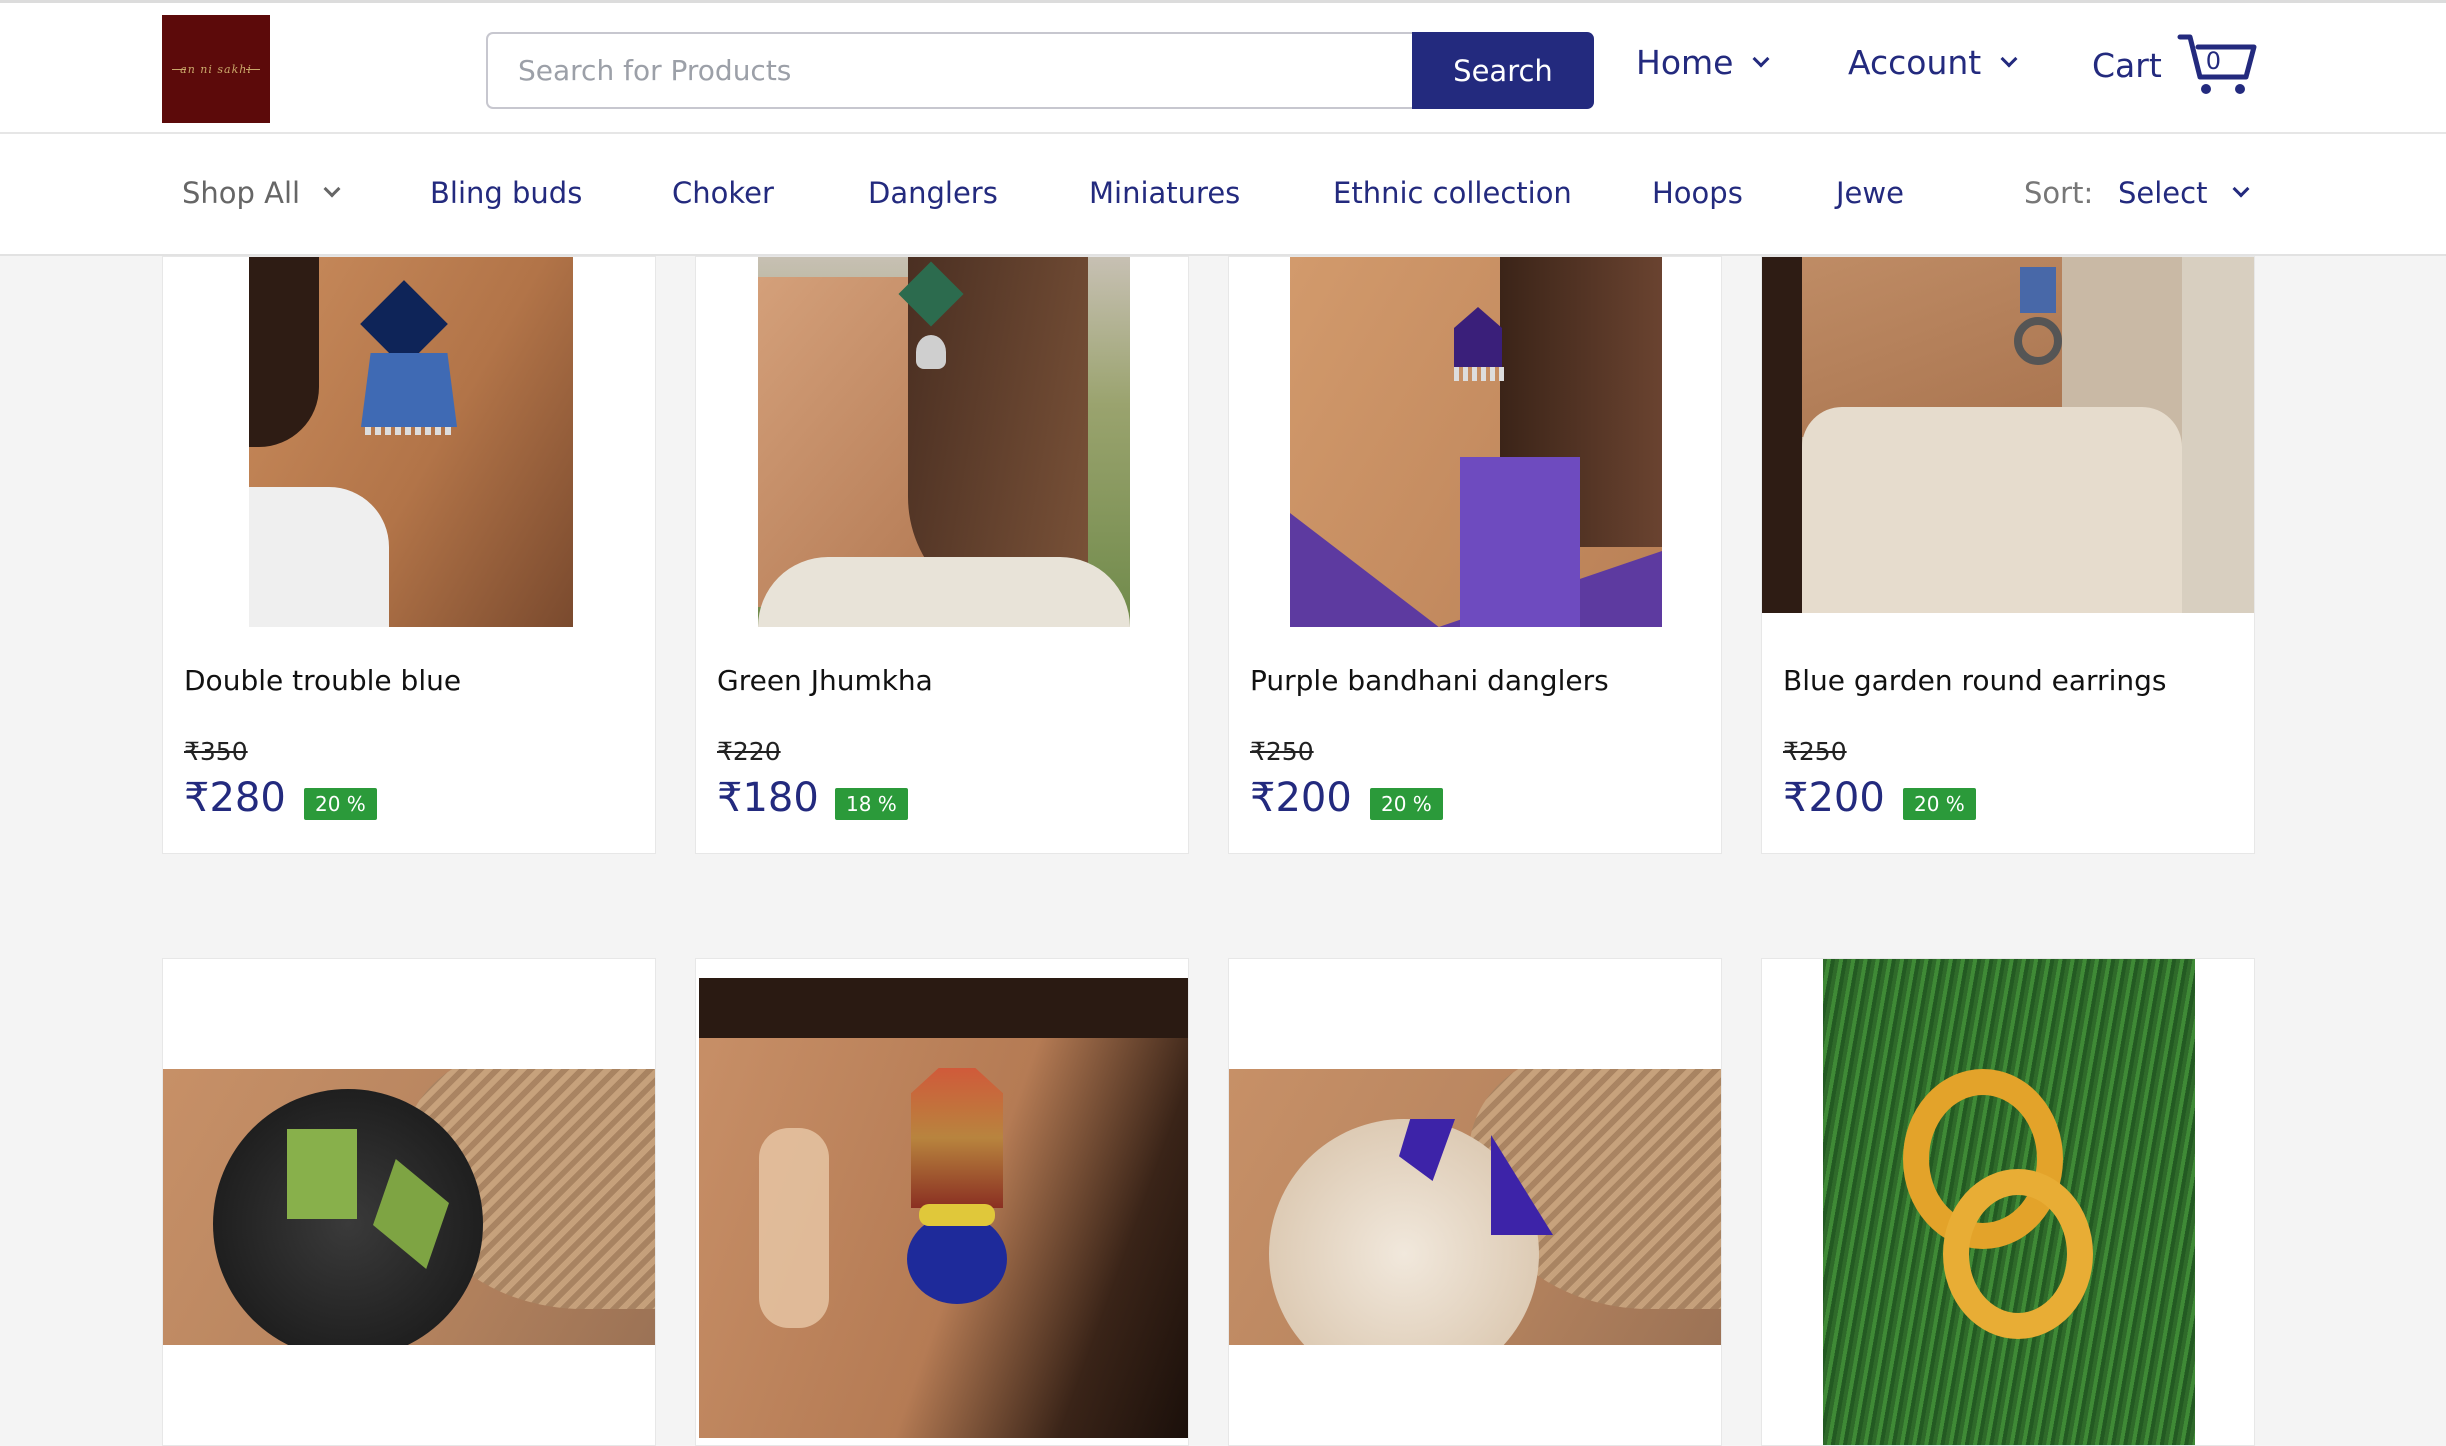  What do you see at coordinates (2059, 193) in the screenshot?
I see `sort-label: Sort:` at bounding box center [2059, 193].